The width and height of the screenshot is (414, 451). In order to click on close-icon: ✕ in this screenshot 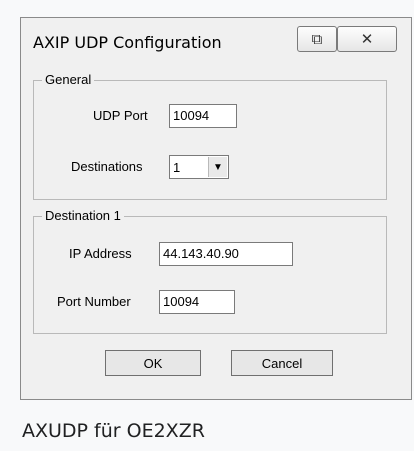, I will do `click(367, 39)`.